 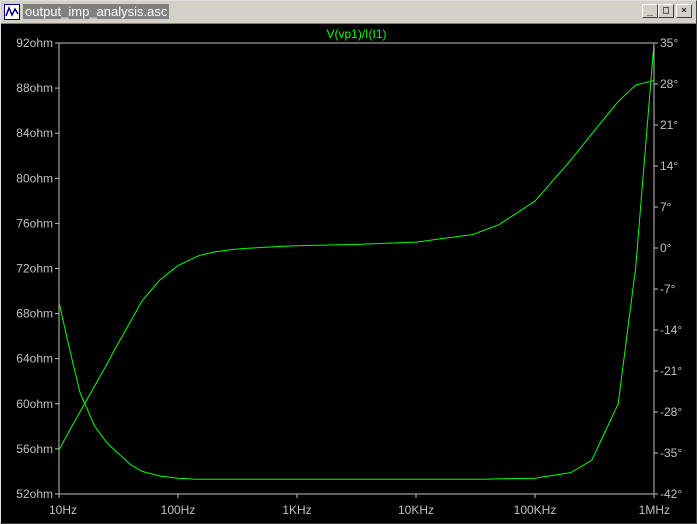 I want to click on left-tick-label: 56ohm, so click(x=34, y=449).